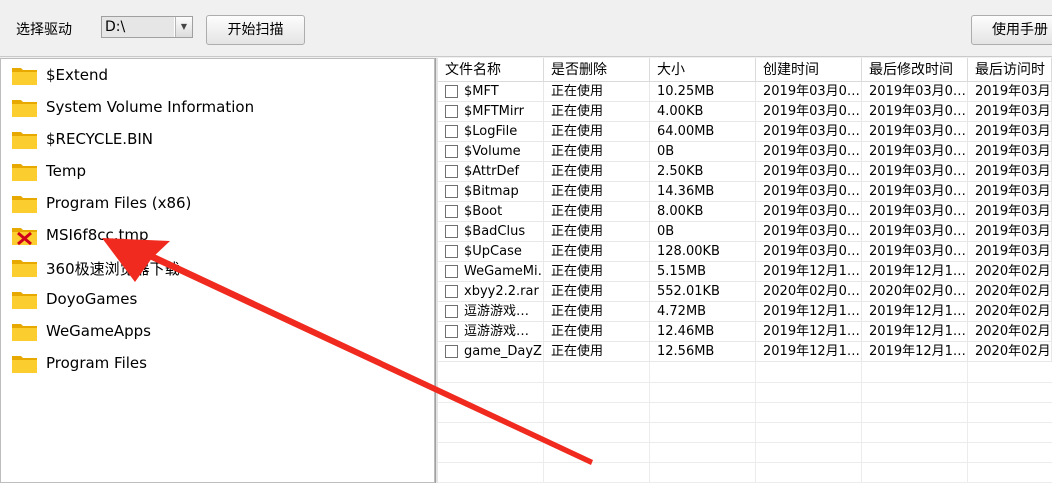  I want to click on file-name-cell: xbyy2.2.rar, so click(491, 292).